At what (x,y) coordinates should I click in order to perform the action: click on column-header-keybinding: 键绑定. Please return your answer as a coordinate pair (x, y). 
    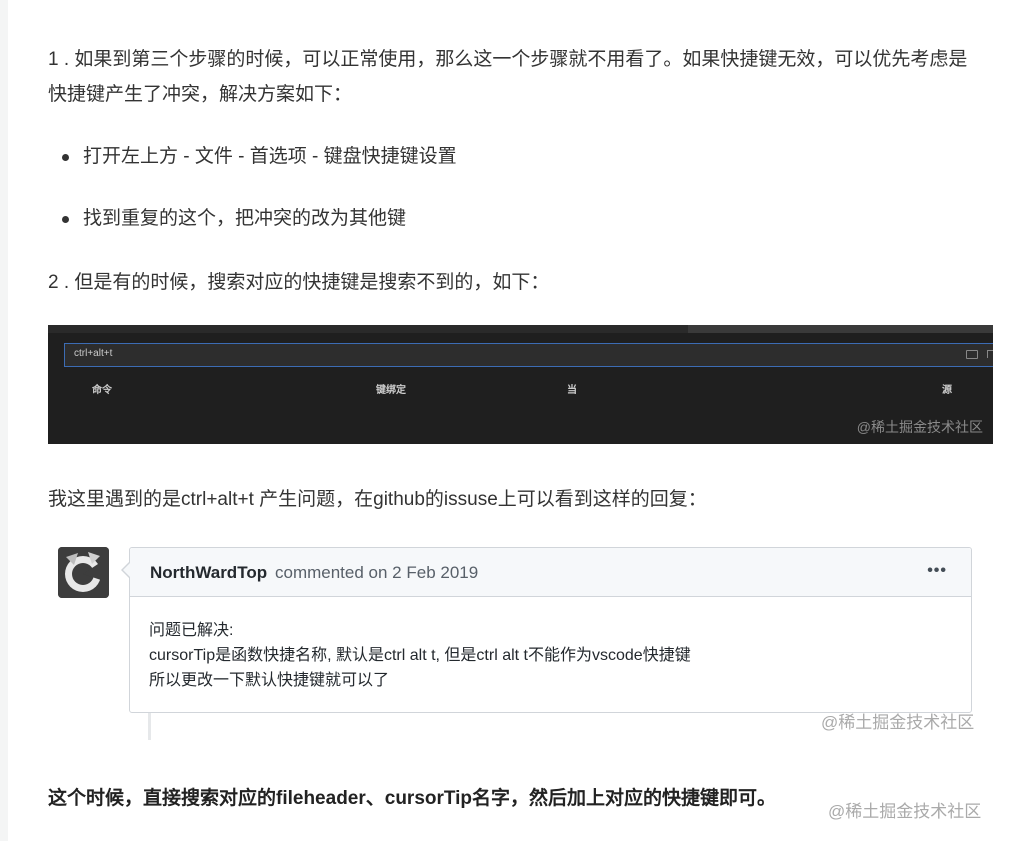
    Looking at the image, I should click on (391, 388).